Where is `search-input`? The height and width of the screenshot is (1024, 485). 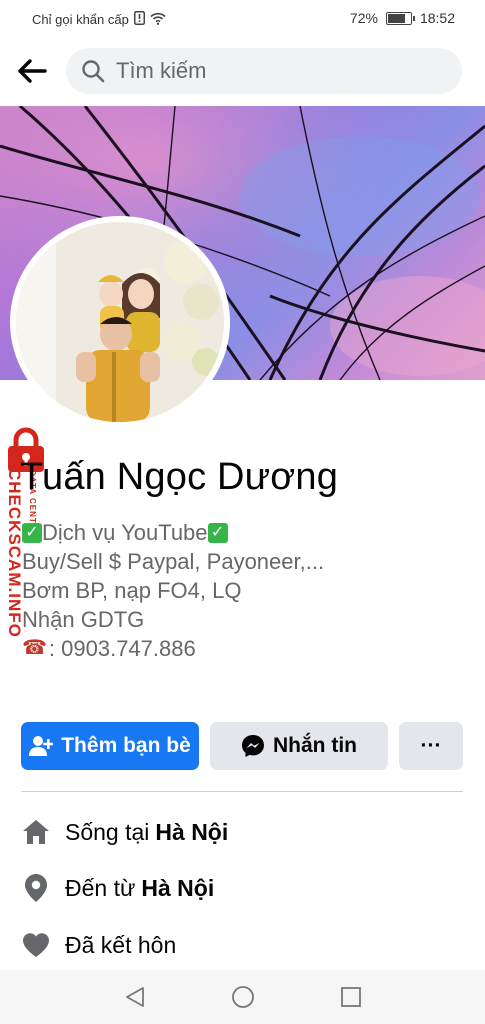
search-input is located at coordinates (266, 71).